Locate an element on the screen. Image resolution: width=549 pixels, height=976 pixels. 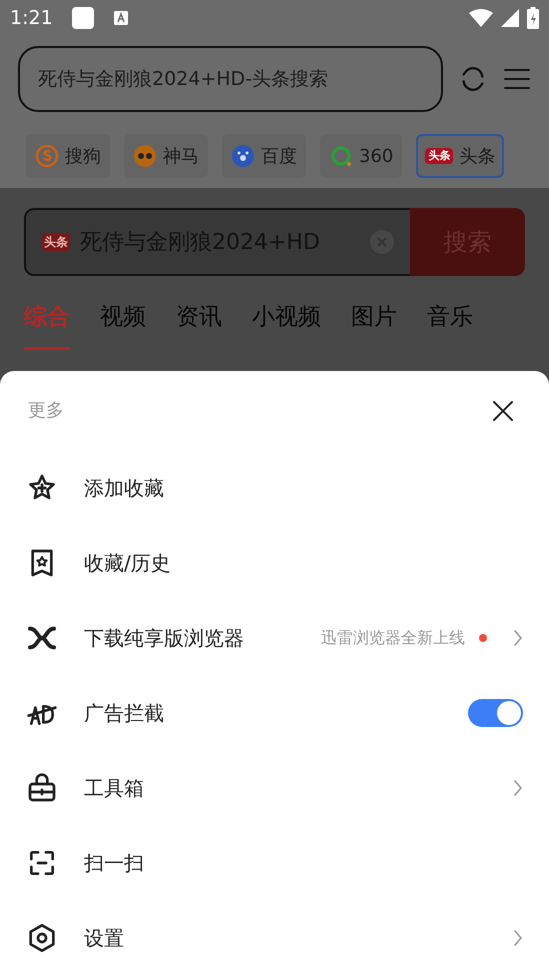
menu-item: 扫一扫 is located at coordinates (274, 863).